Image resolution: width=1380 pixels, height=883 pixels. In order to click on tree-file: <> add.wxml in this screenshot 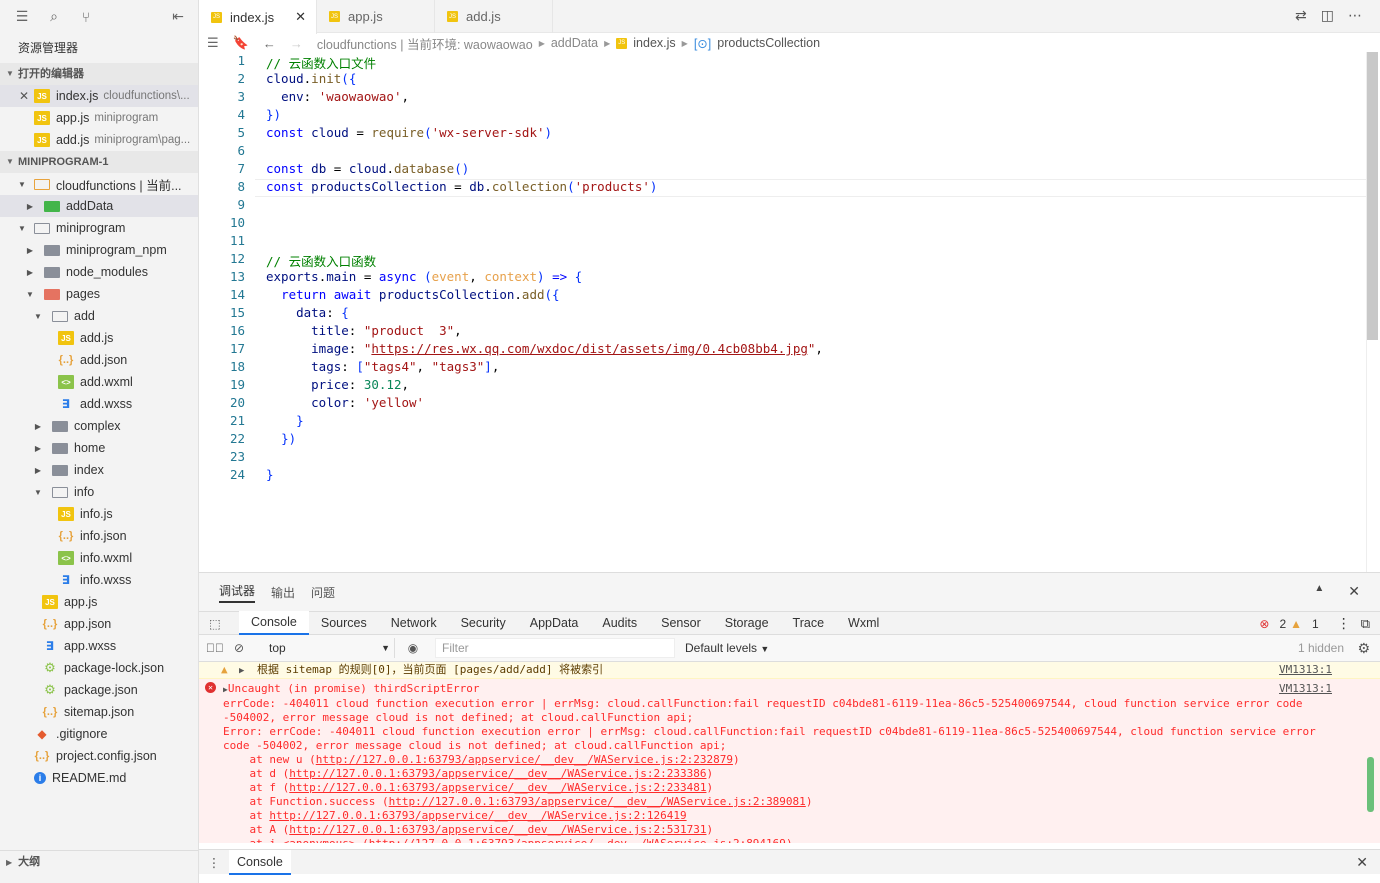, I will do `click(99, 382)`.